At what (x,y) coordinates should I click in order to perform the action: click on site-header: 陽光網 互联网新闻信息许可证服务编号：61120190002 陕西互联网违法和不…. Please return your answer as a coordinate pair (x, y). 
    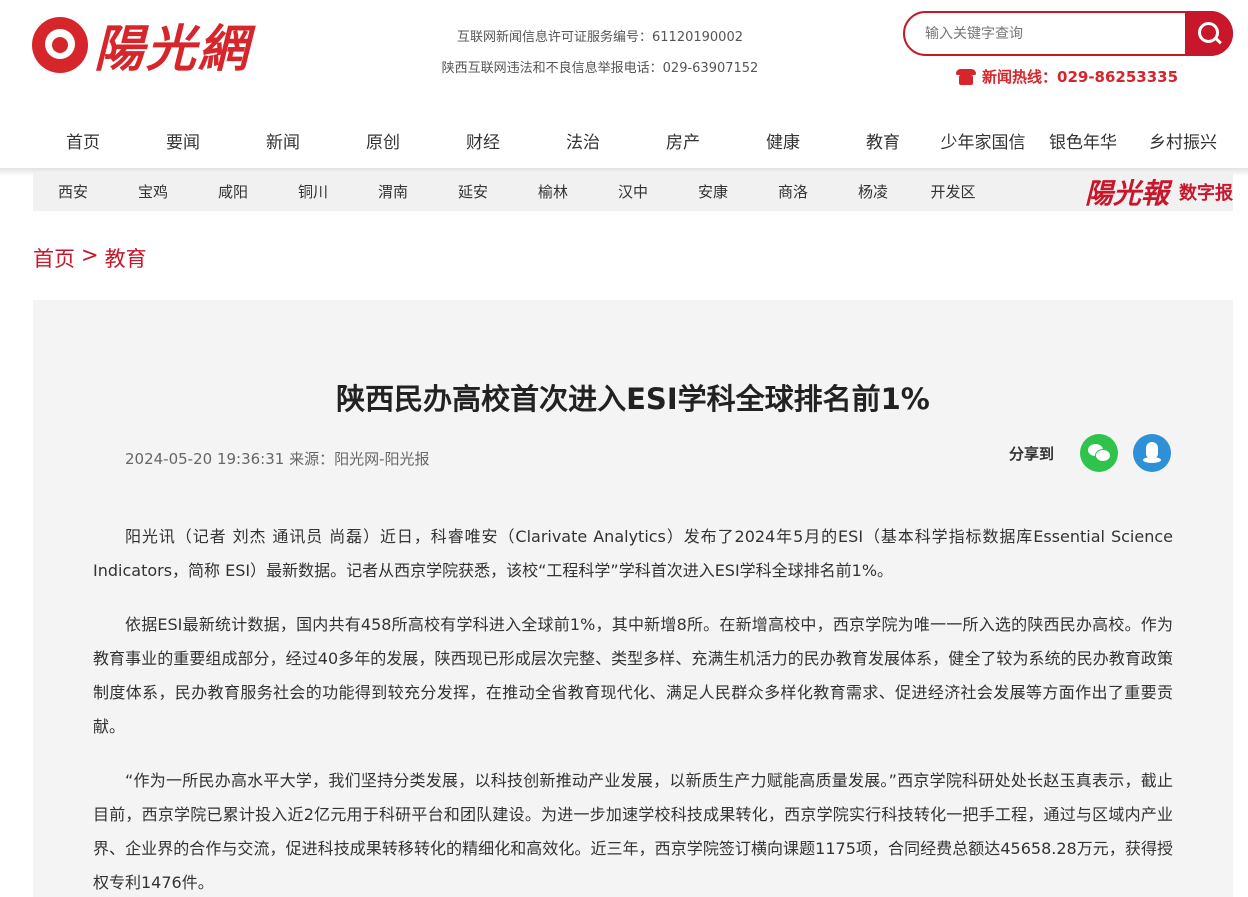
    Looking at the image, I should click on (624, 55).